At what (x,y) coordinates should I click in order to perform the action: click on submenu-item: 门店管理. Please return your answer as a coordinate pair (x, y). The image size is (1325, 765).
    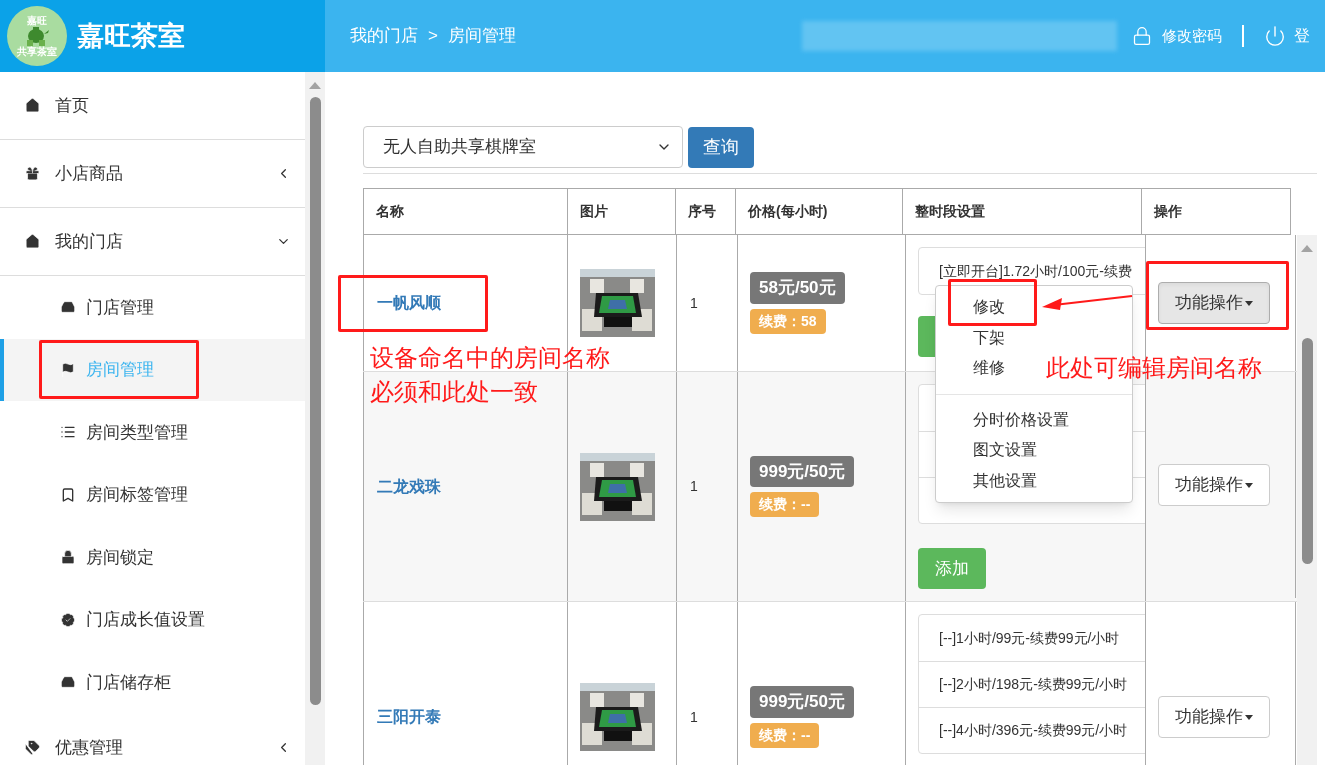
    Looking at the image, I should click on (152, 307).